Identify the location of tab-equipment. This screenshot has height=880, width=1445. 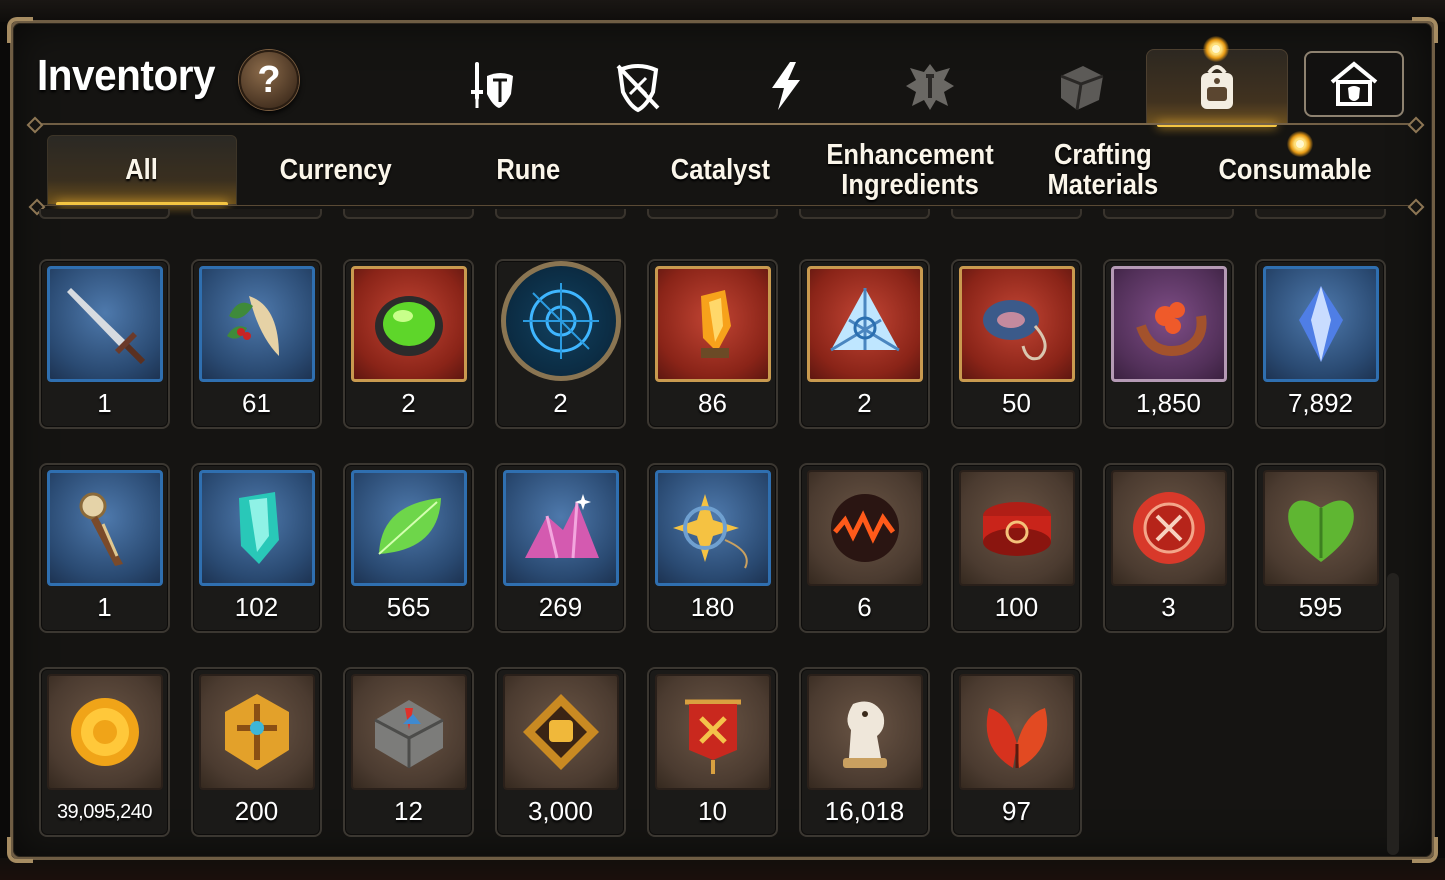
(493, 86).